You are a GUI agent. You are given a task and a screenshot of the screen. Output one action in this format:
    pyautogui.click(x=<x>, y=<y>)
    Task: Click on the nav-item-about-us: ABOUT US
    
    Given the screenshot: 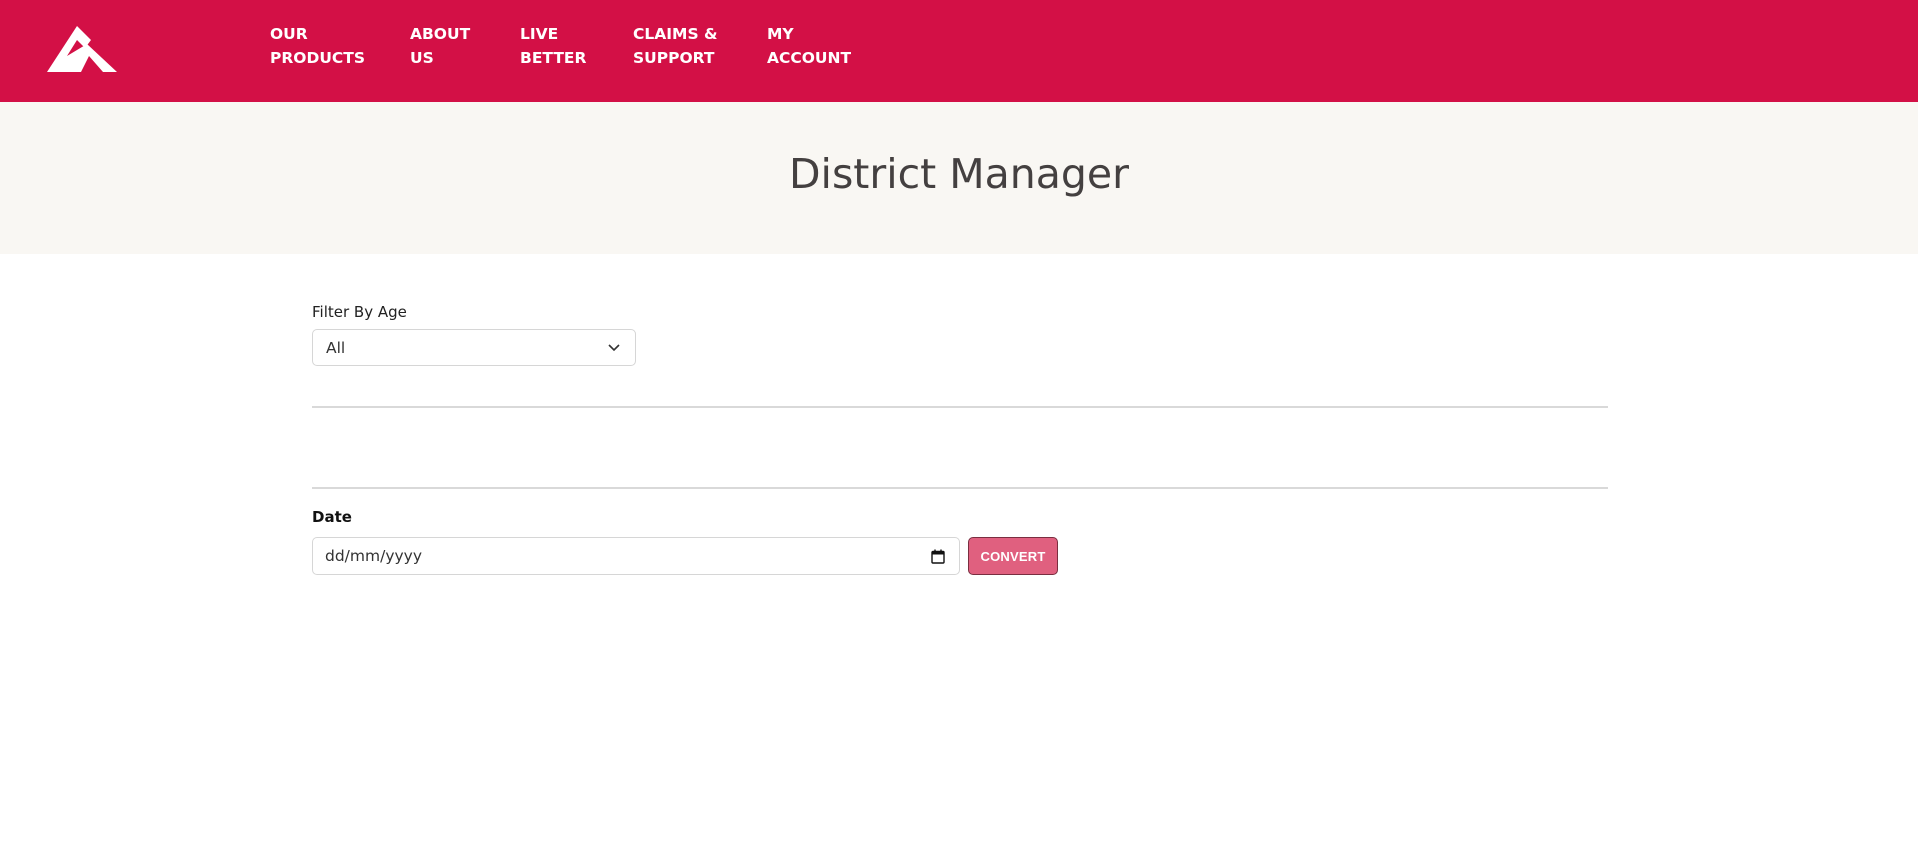 What is the action you would take?
    pyautogui.click(x=465, y=46)
    